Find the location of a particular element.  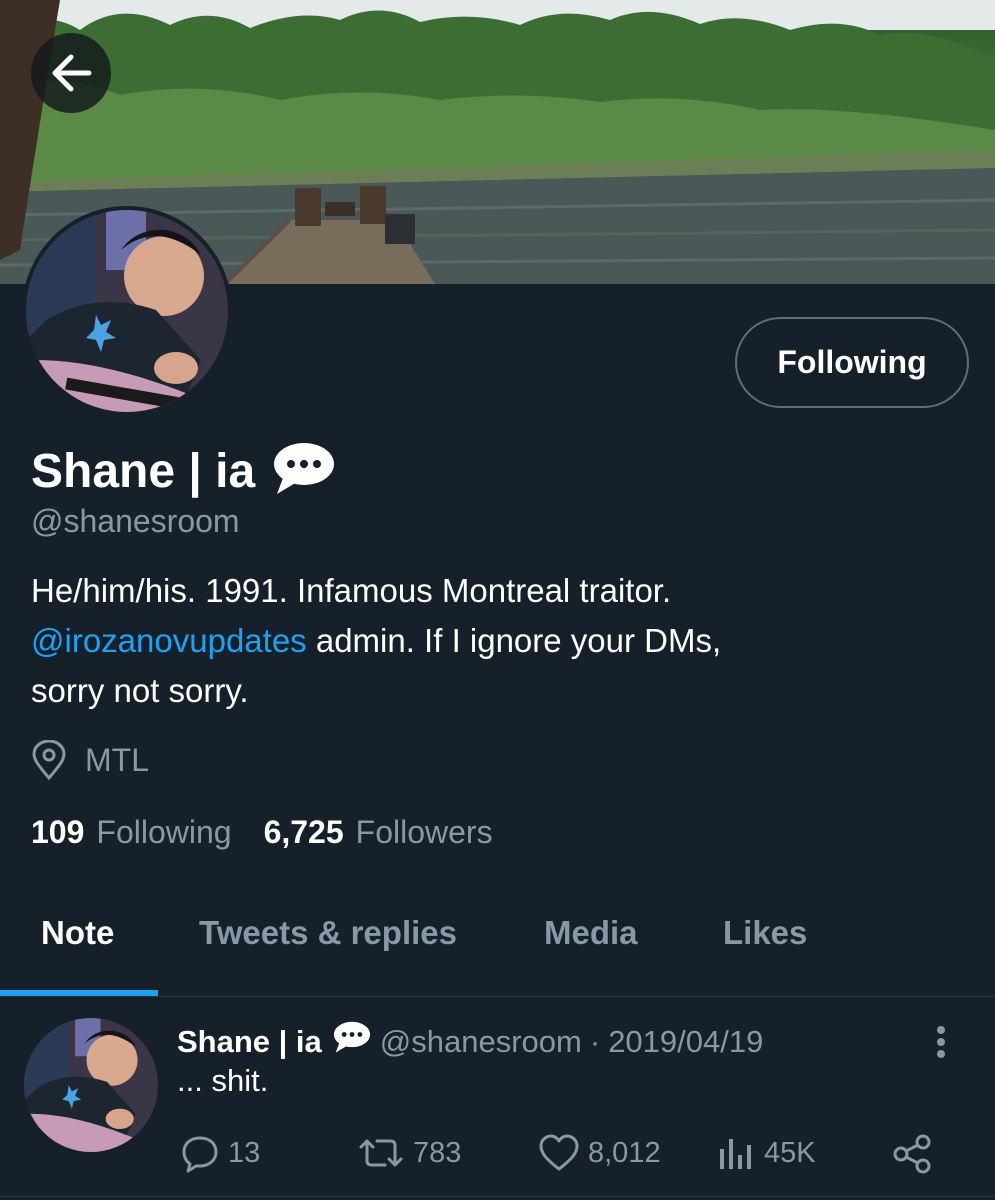

views-button: 45K is located at coordinates (766, 1153).